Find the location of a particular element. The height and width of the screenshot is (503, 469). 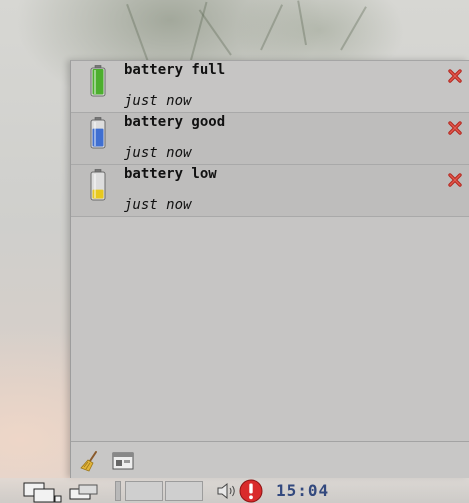

window-switcher-icon is located at coordinates (43, 492).